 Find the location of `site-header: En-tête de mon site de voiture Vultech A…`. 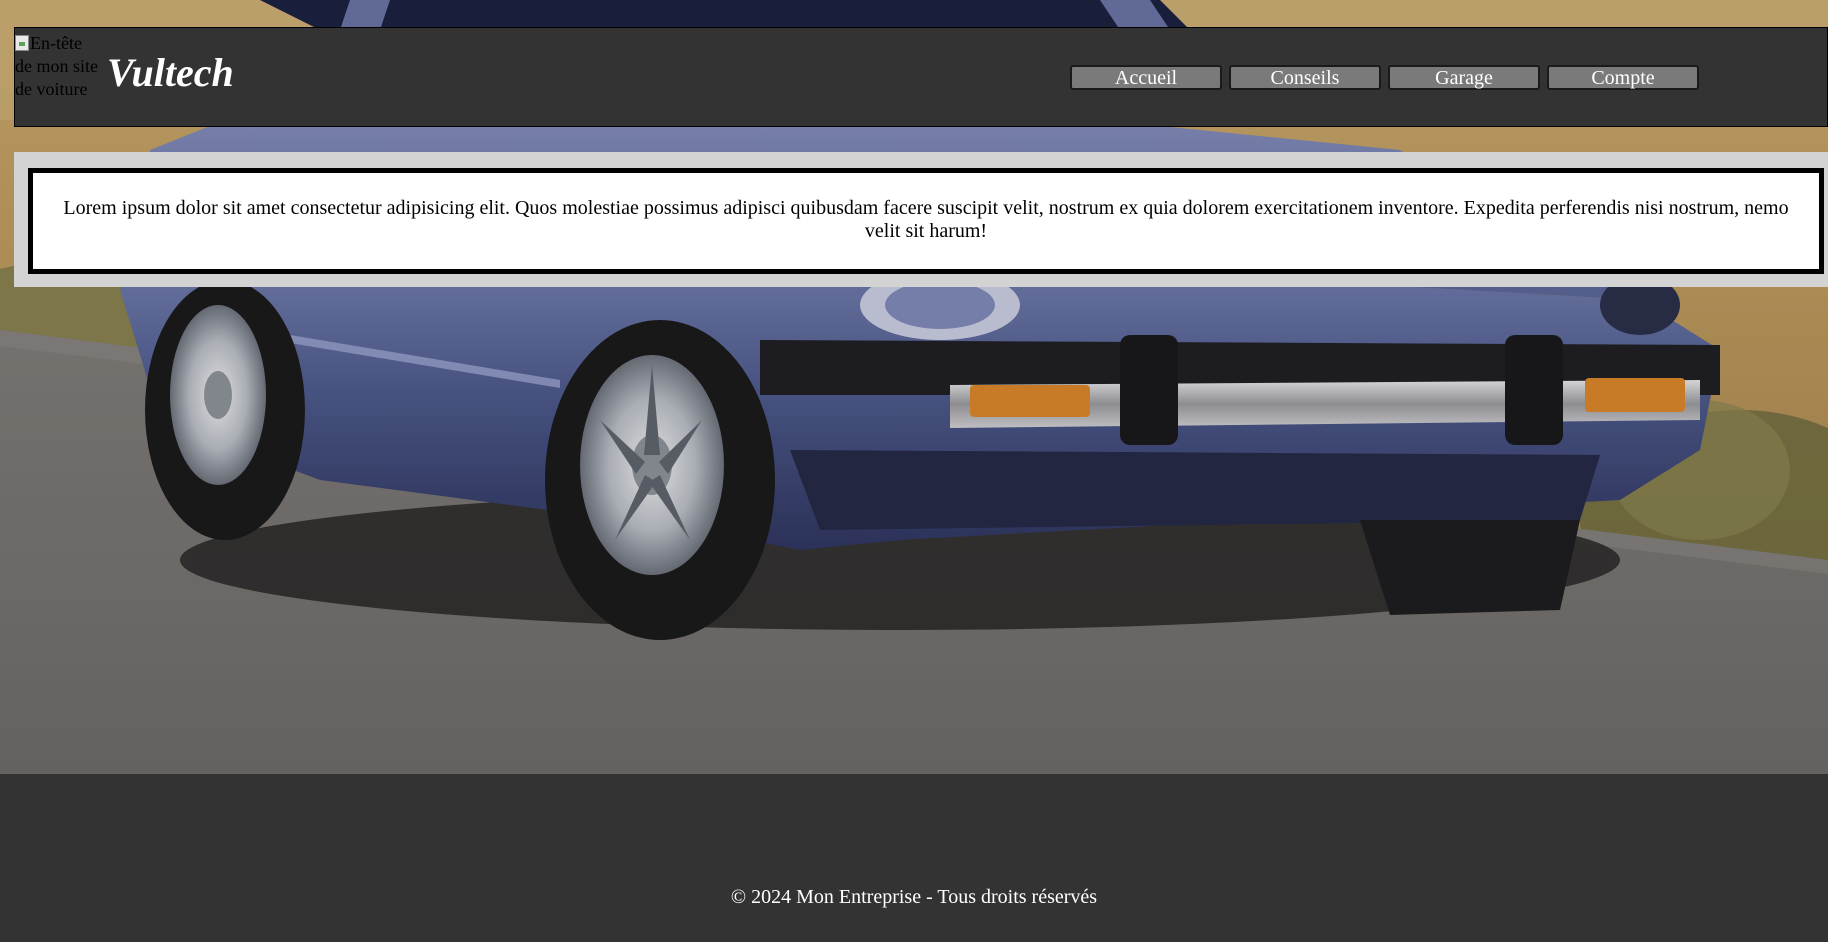

site-header: En-tête de mon site de voiture Vultech A… is located at coordinates (921, 77).